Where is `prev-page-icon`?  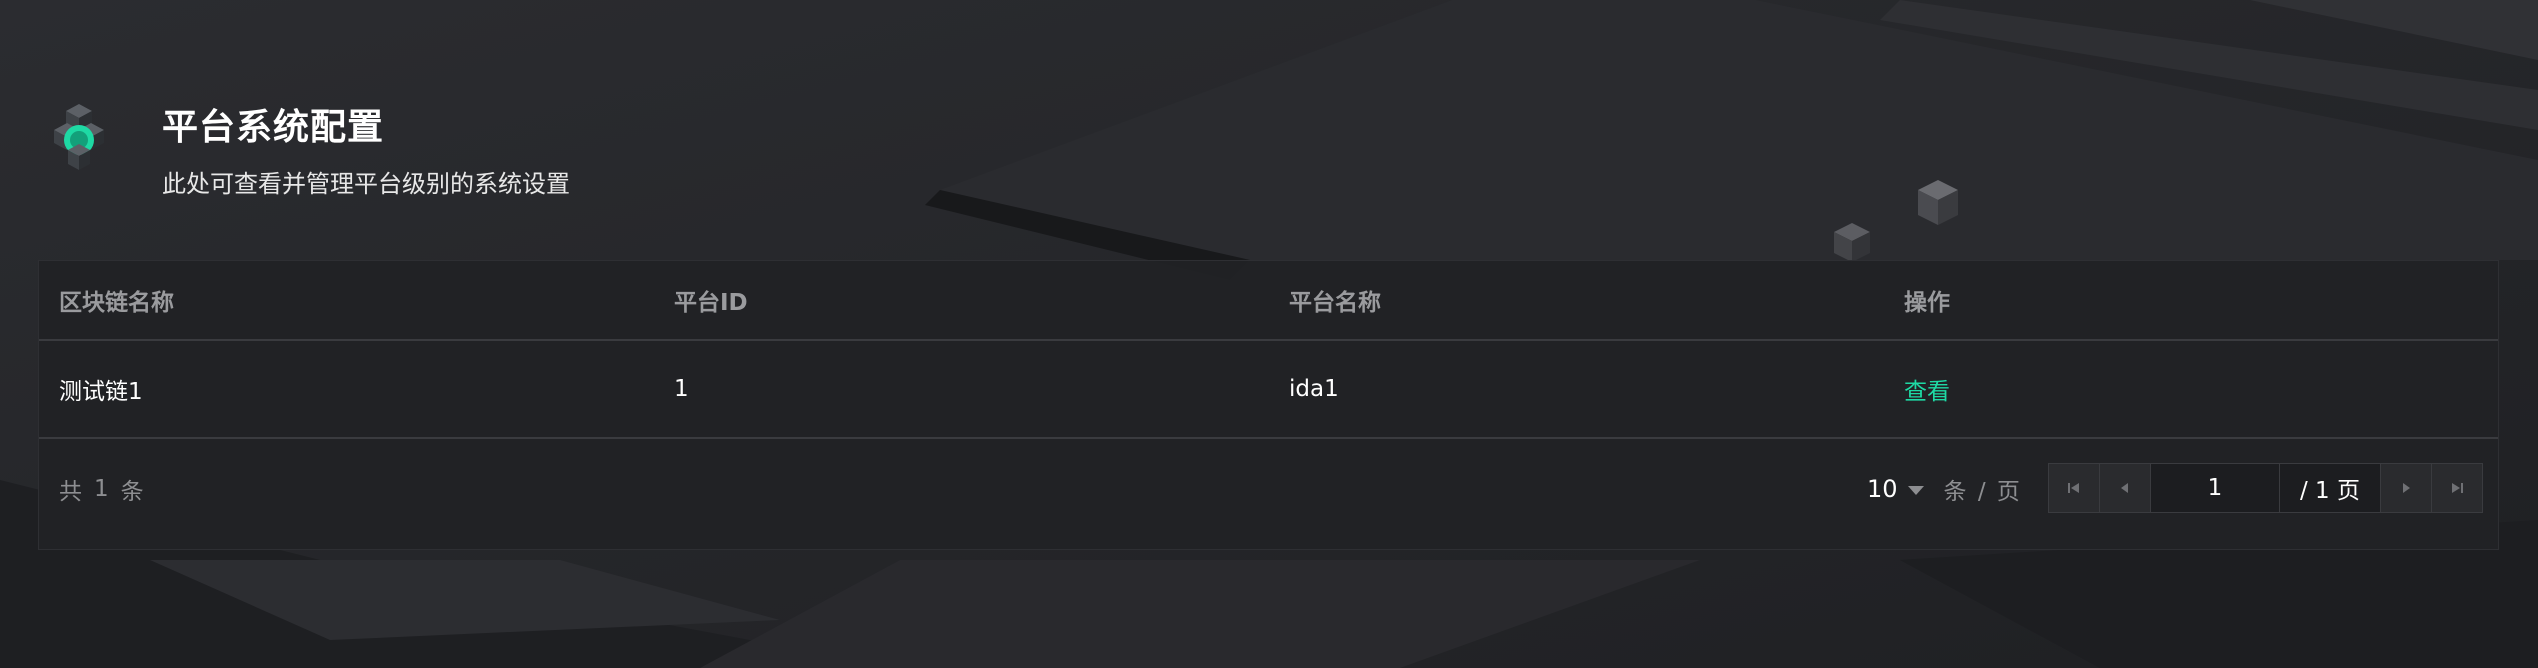 prev-page-icon is located at coordinates (2124, 488).